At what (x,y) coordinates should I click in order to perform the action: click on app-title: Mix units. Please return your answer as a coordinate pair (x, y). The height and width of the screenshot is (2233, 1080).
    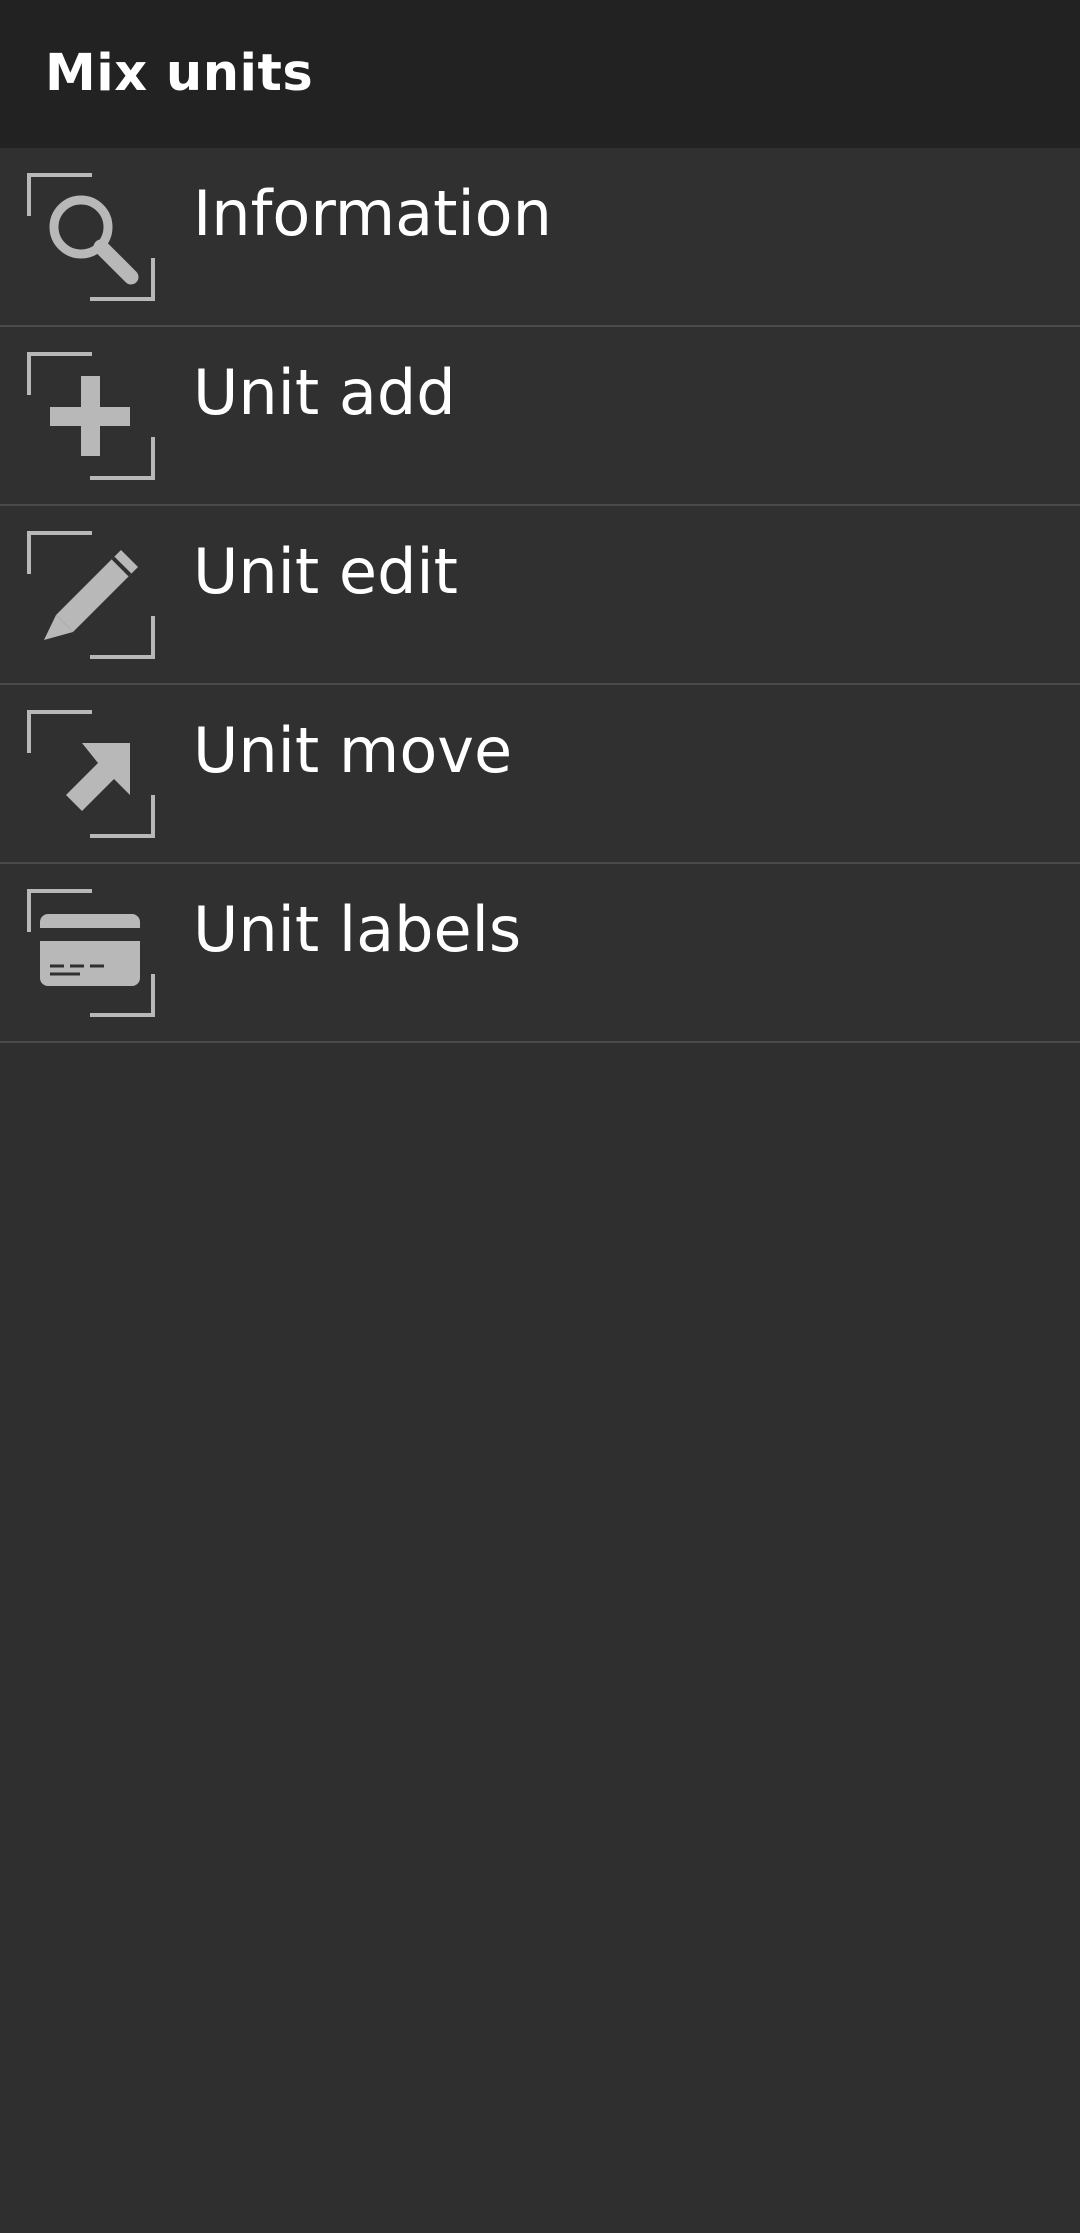
    Looking at the image, I should click on (179, 73).